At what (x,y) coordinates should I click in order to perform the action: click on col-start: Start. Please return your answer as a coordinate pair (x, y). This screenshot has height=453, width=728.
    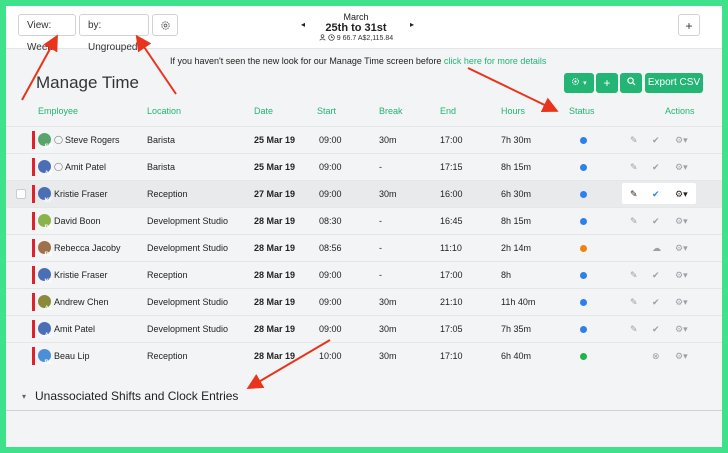
    Looking at the image, I should click on (326, 111).